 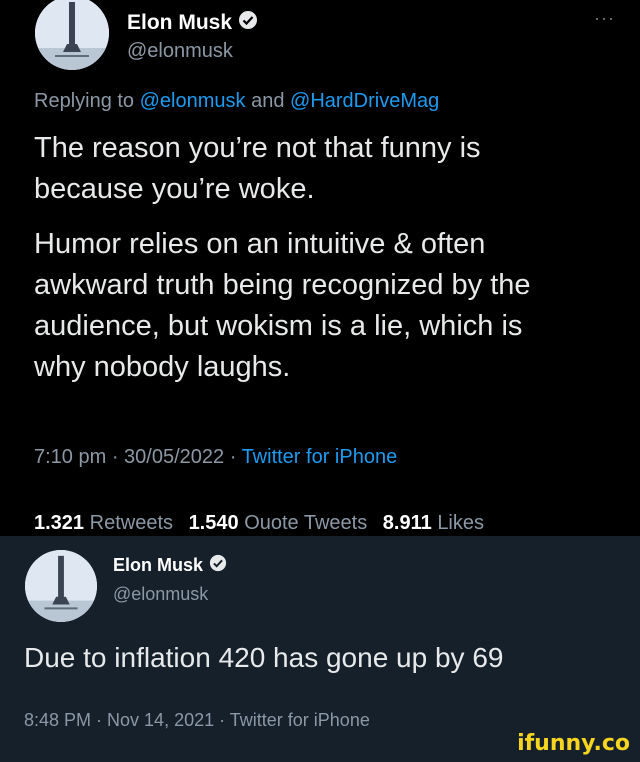 I want to click on retweets-count: 1.321, so click(x=59, y=523).